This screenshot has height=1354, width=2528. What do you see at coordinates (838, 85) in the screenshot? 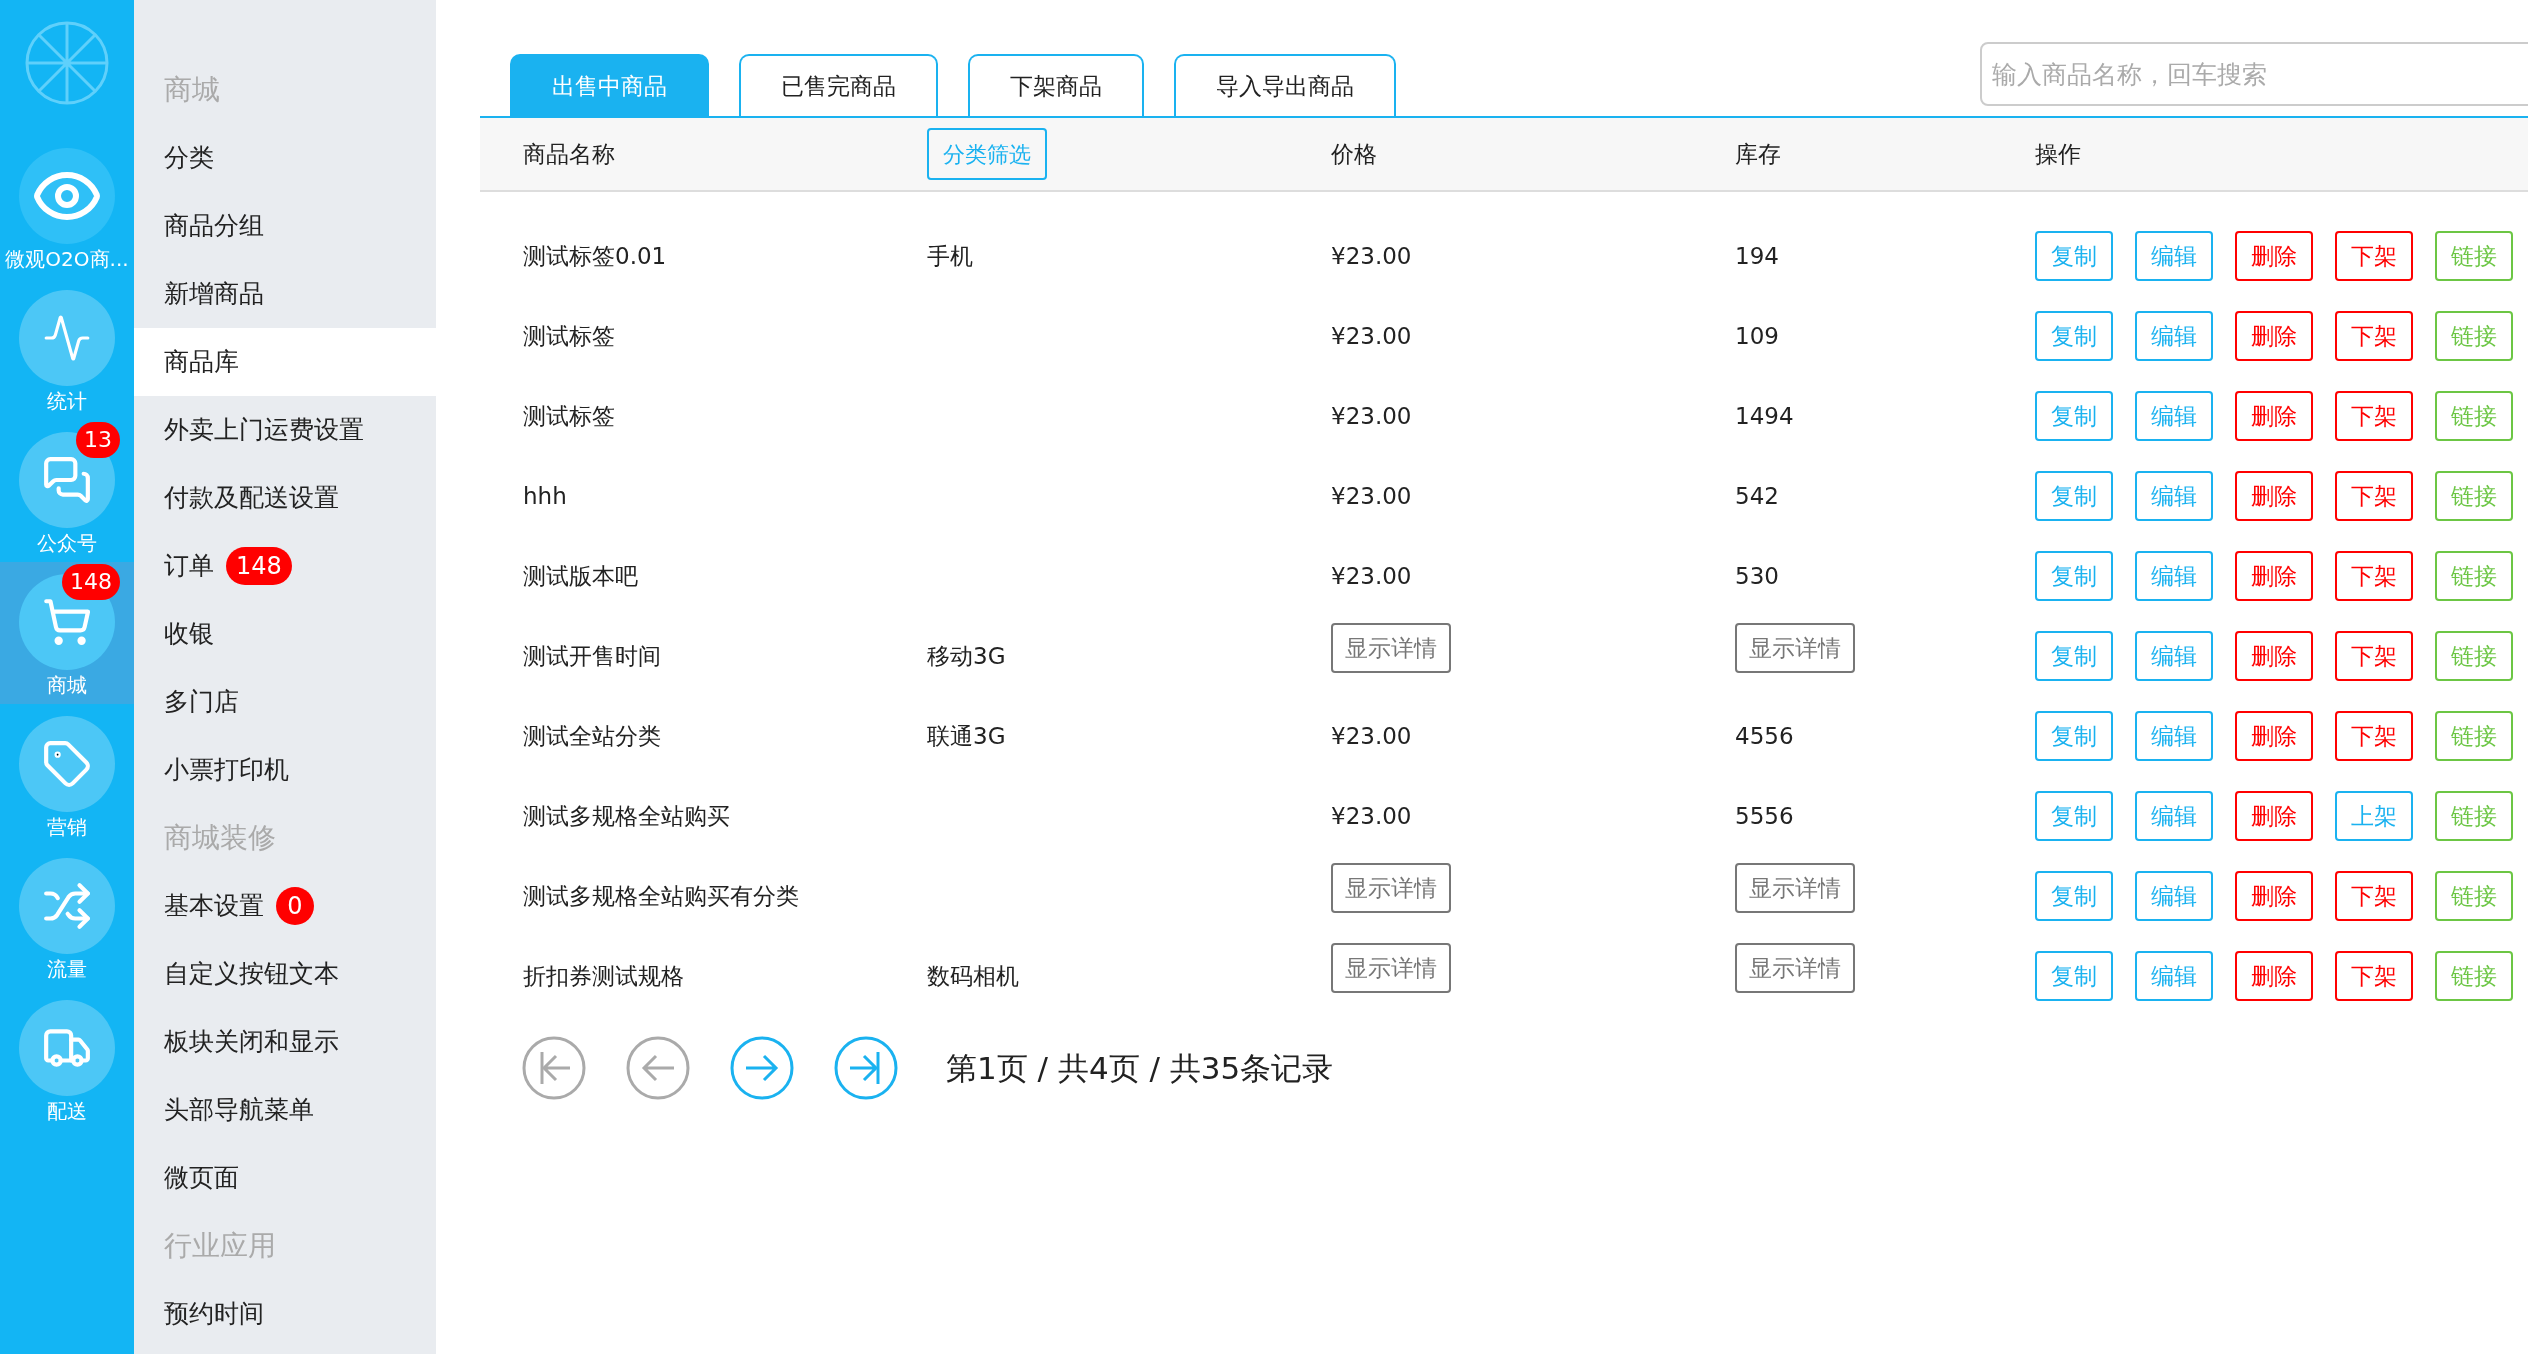
I see `tab: 已售完商品` at bounding box center [838, 85].